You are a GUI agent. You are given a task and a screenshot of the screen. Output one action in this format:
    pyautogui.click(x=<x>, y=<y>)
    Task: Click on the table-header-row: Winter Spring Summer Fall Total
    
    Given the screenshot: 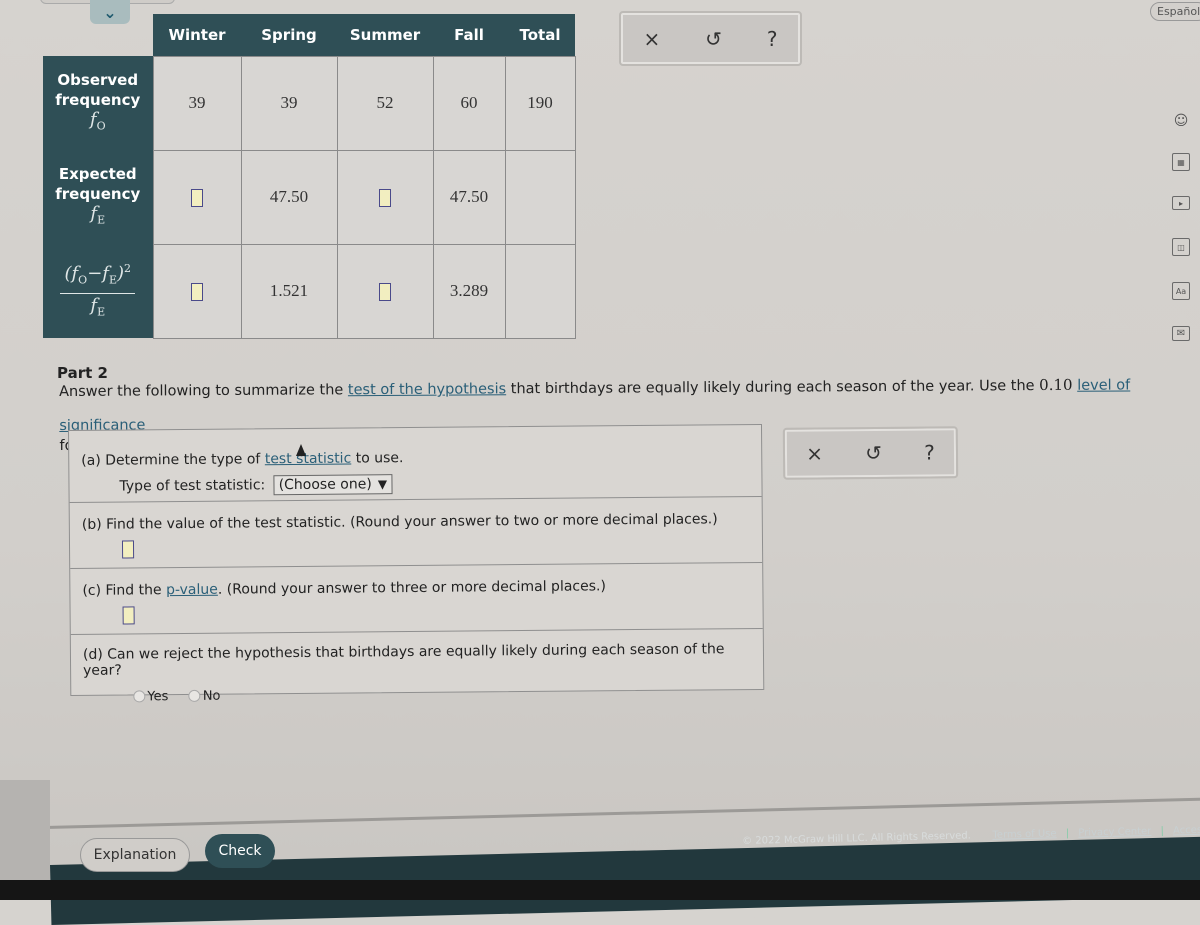 What is the action you would take?
    pyautogui.click(x=309, y=35)
    